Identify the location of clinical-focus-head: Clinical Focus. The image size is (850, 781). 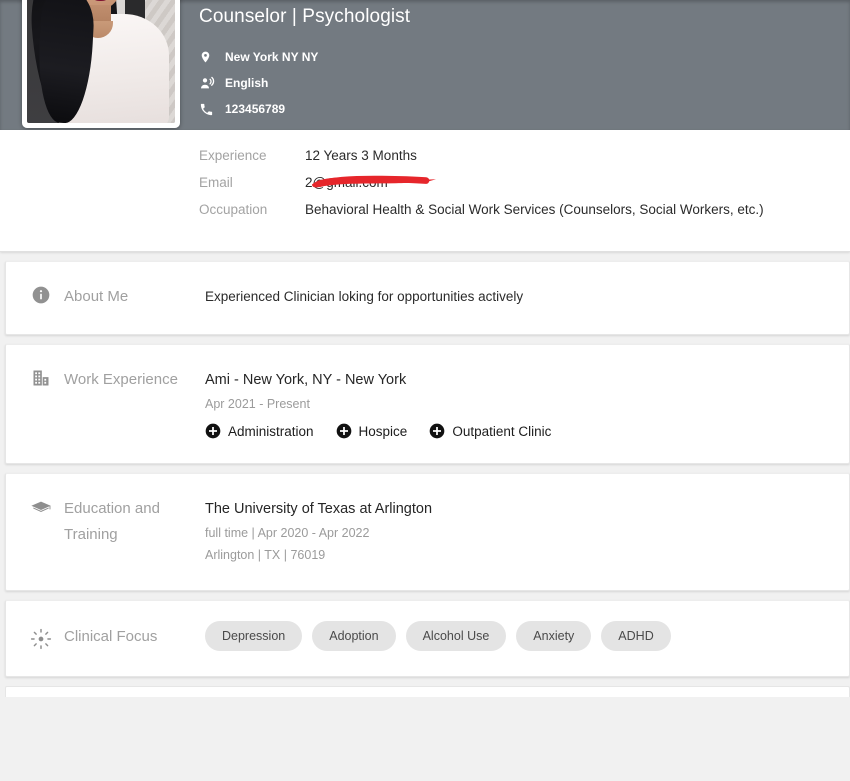
(105, 637).